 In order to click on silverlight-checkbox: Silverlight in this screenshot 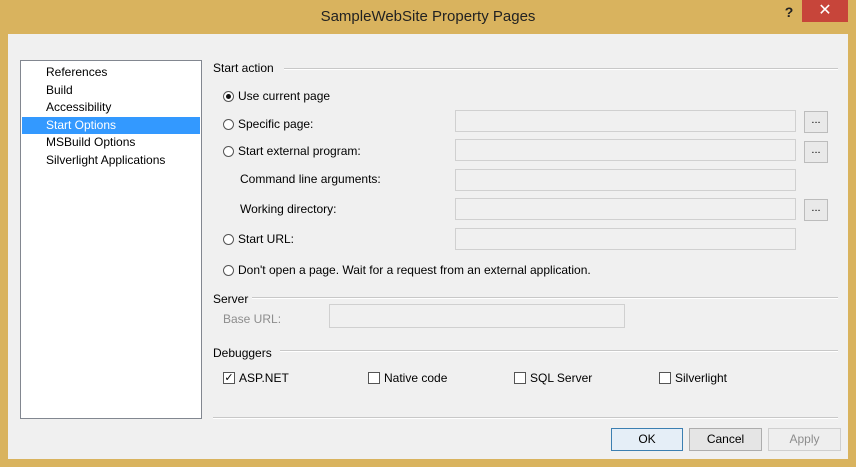, I will do `click(693, 378)`.